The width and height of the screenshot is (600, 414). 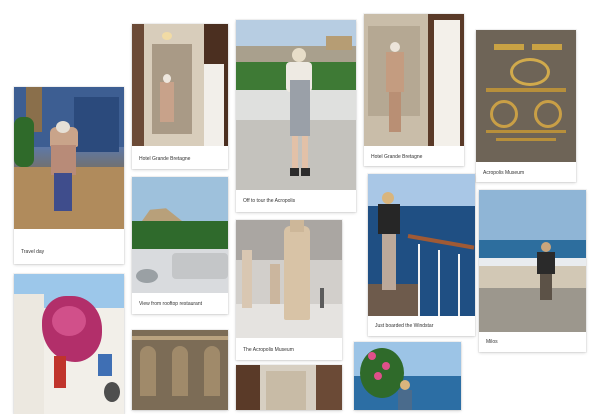 What do you see at coordinates (404, 326) in the screenshot?
I see `caption-windstar: Just boarded the Windstar` at bounding box center [404, 326].